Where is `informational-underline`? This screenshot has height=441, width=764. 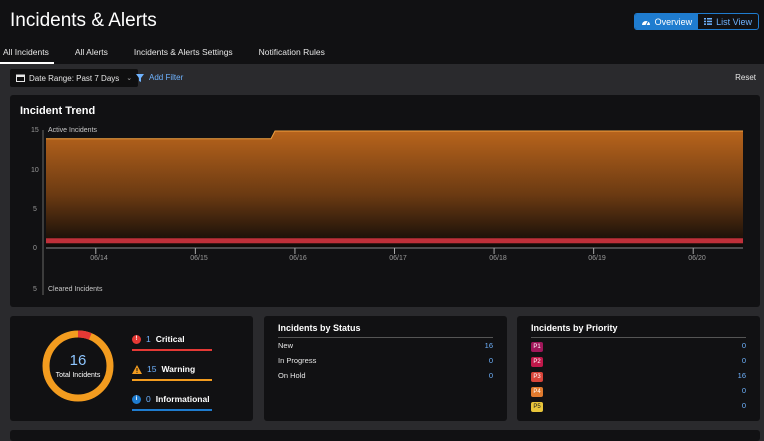 informational-underline is located at coordinates (172, 410).